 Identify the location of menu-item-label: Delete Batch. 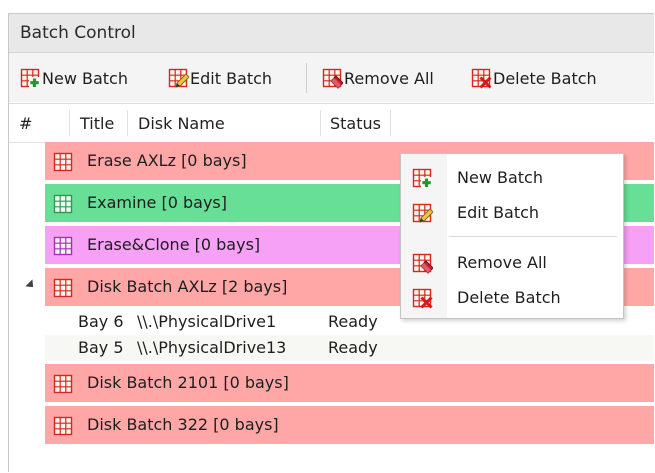
(509, 297).